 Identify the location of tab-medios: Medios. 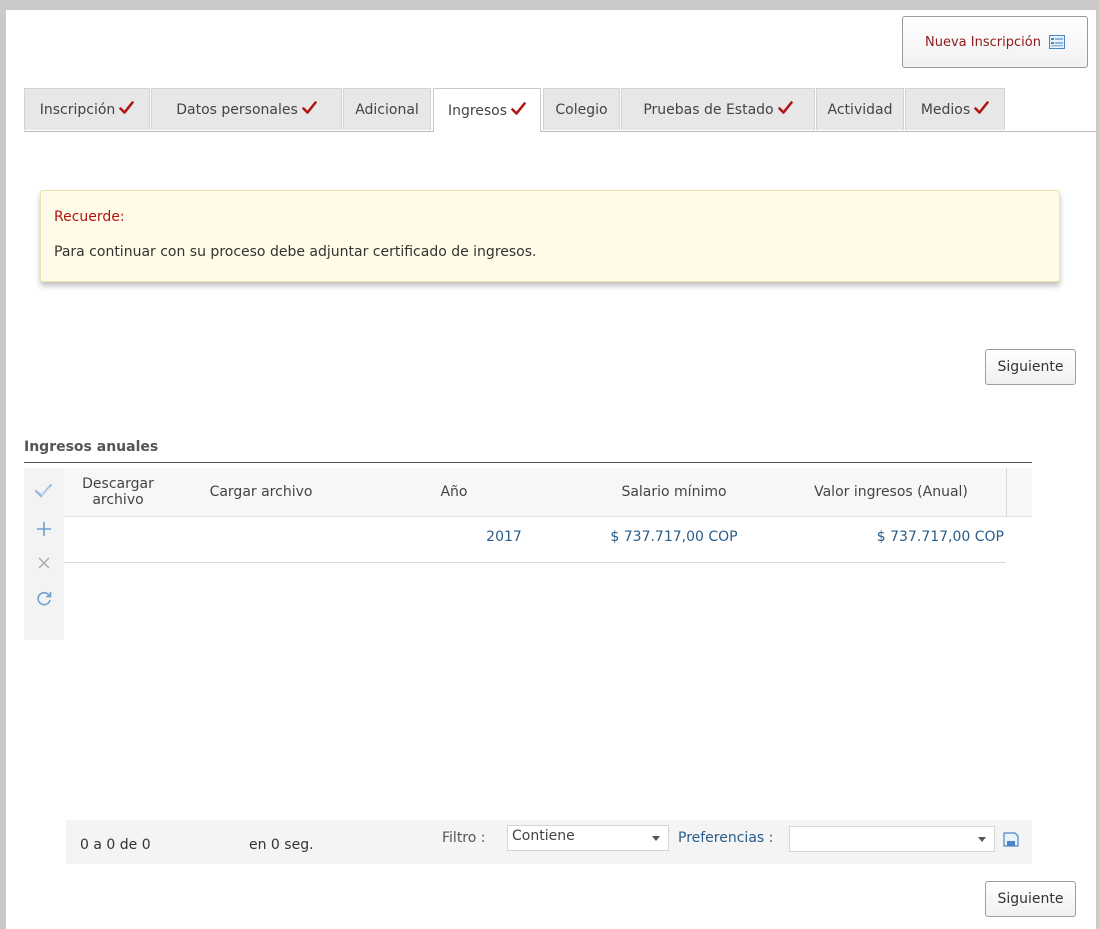
(955, 109).